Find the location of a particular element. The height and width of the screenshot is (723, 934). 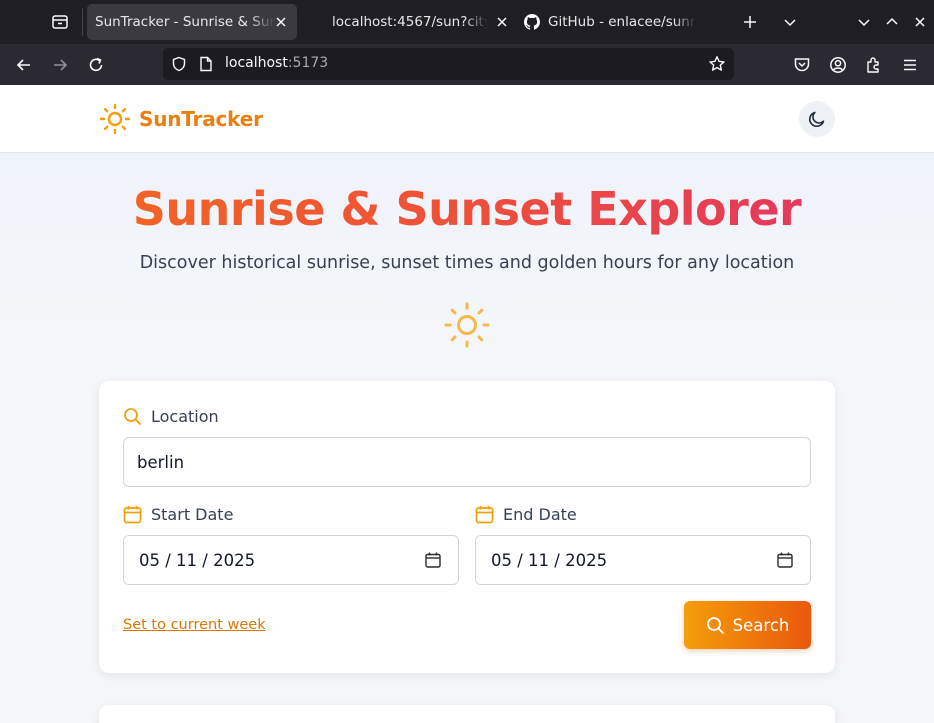

start-date-label: Start Date is located at coordinates (178, 514).